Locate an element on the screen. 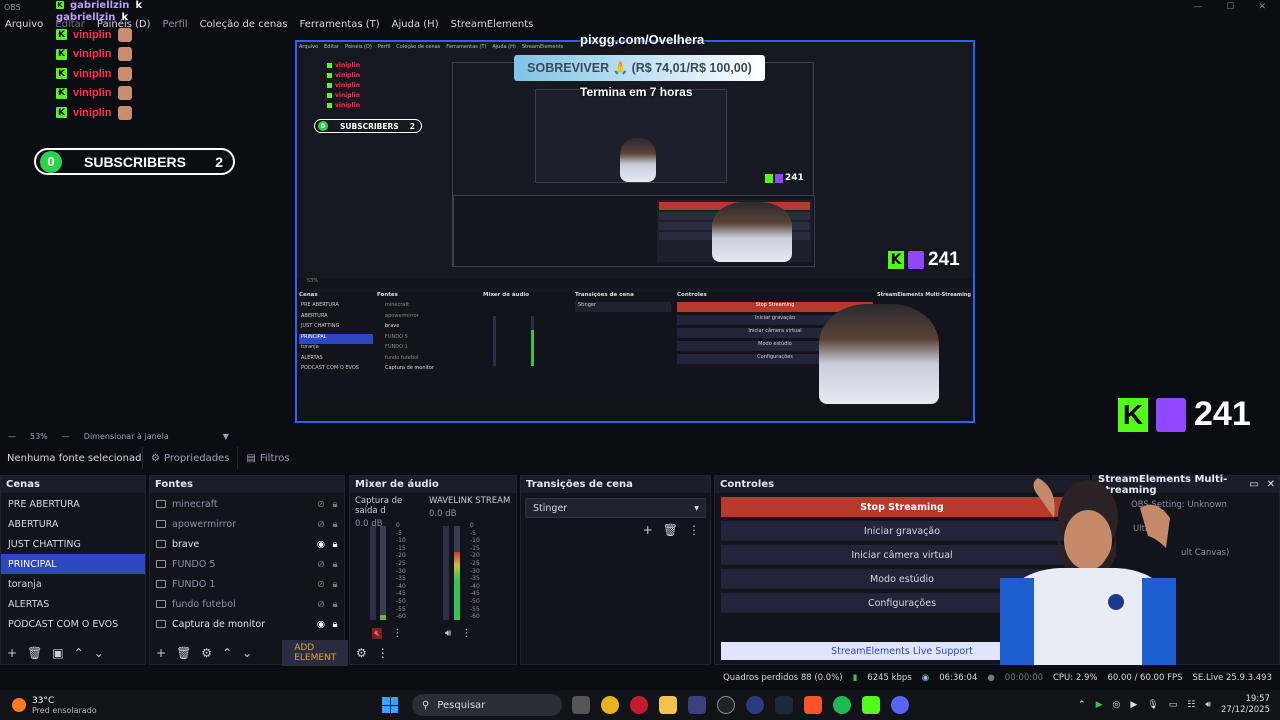 This screenshot has height=720, width=1280. source-item: brave ◉ 🔒︎ is located at coordinates (247, 544).